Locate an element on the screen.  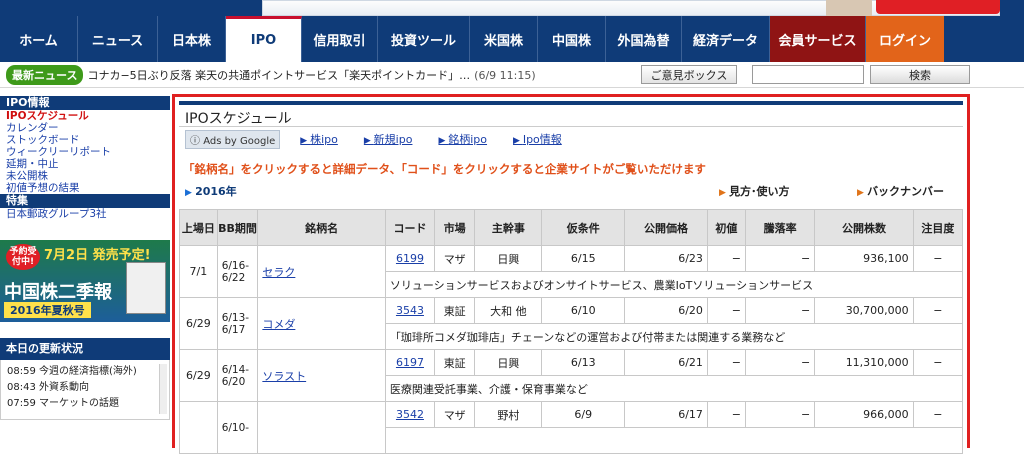
table-row: 6/10- 3542 マザ 野村 6/9 6/17− −966,000− is located at coordinates (571, 427).